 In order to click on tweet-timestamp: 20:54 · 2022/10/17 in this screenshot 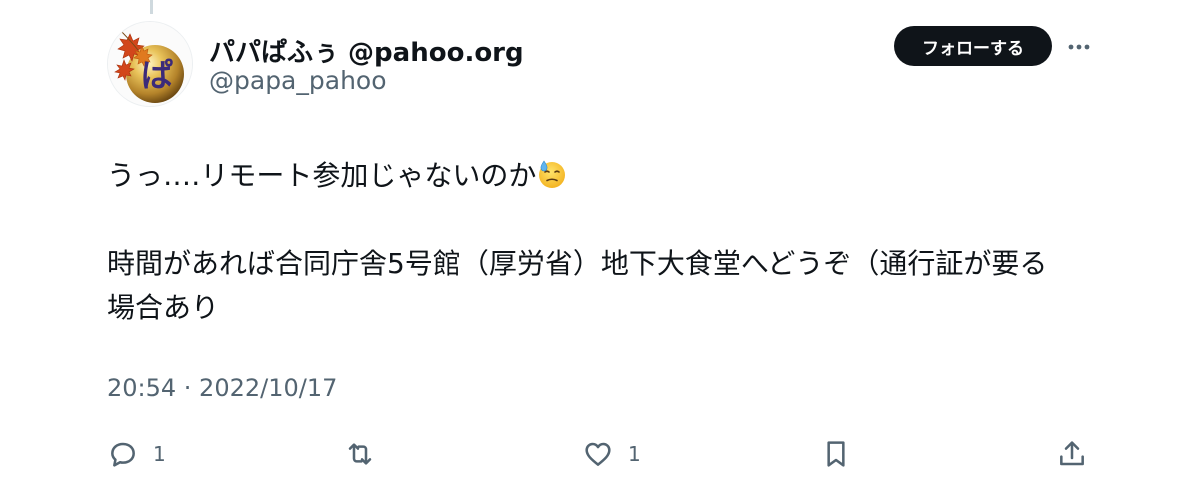, I will do `click(222, 388)`.